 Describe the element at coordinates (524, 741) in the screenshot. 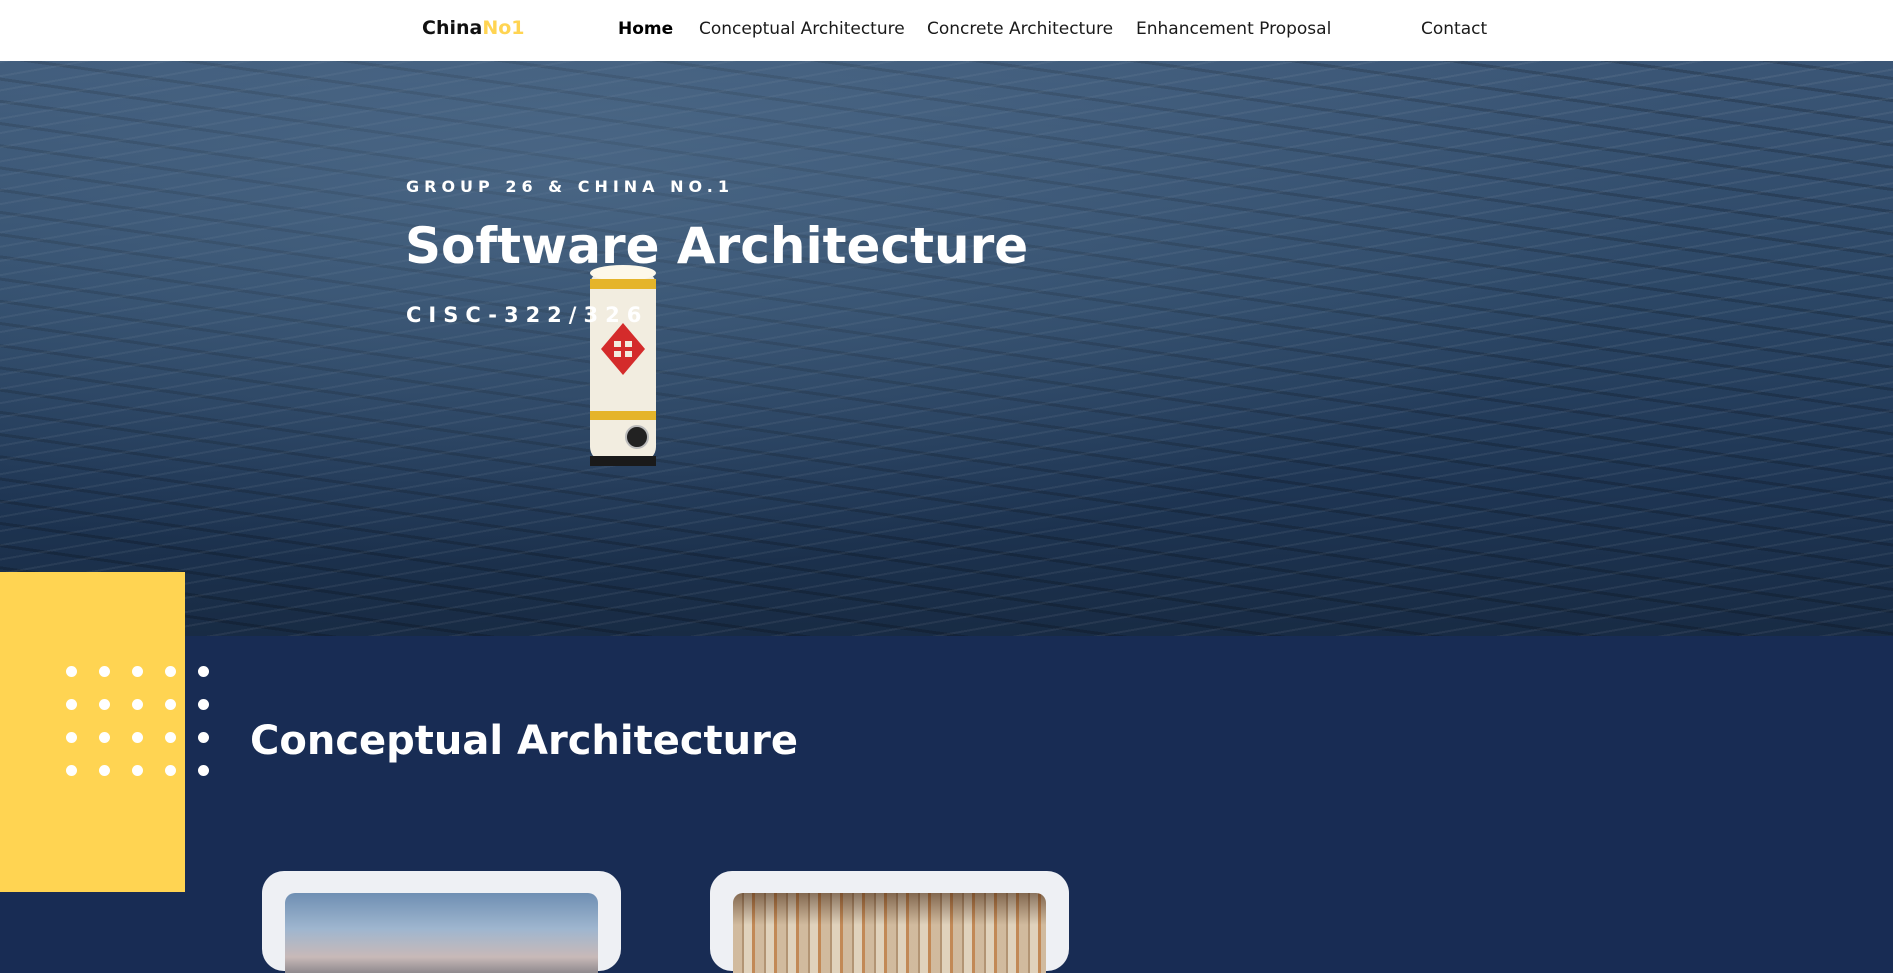

I see `section-title: Conceptual Architecture` at that location.